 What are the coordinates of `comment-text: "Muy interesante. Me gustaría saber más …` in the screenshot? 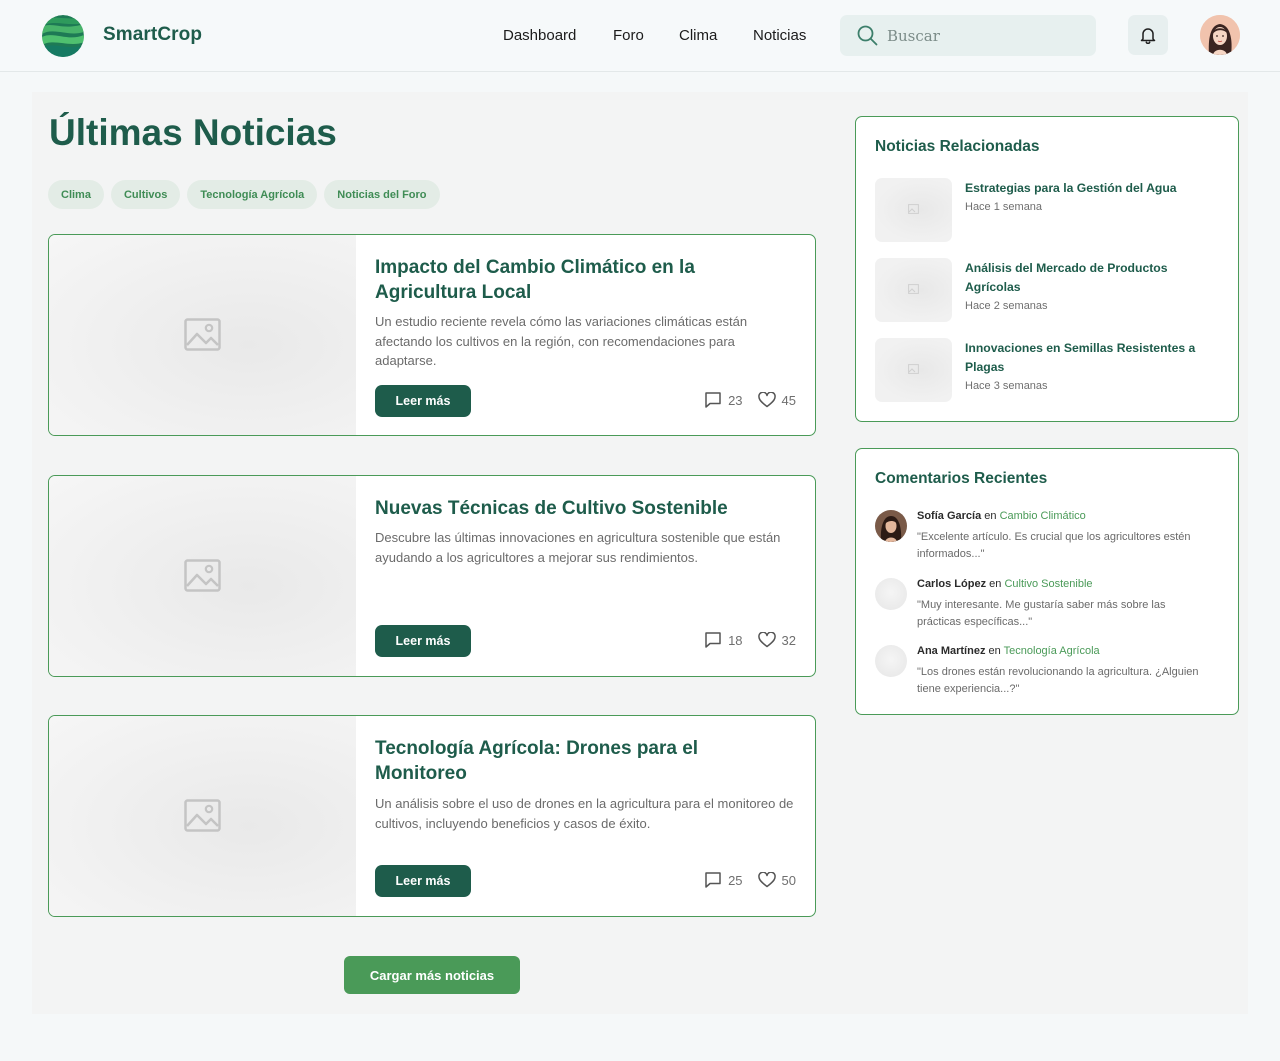 It's located at (1041, 613).